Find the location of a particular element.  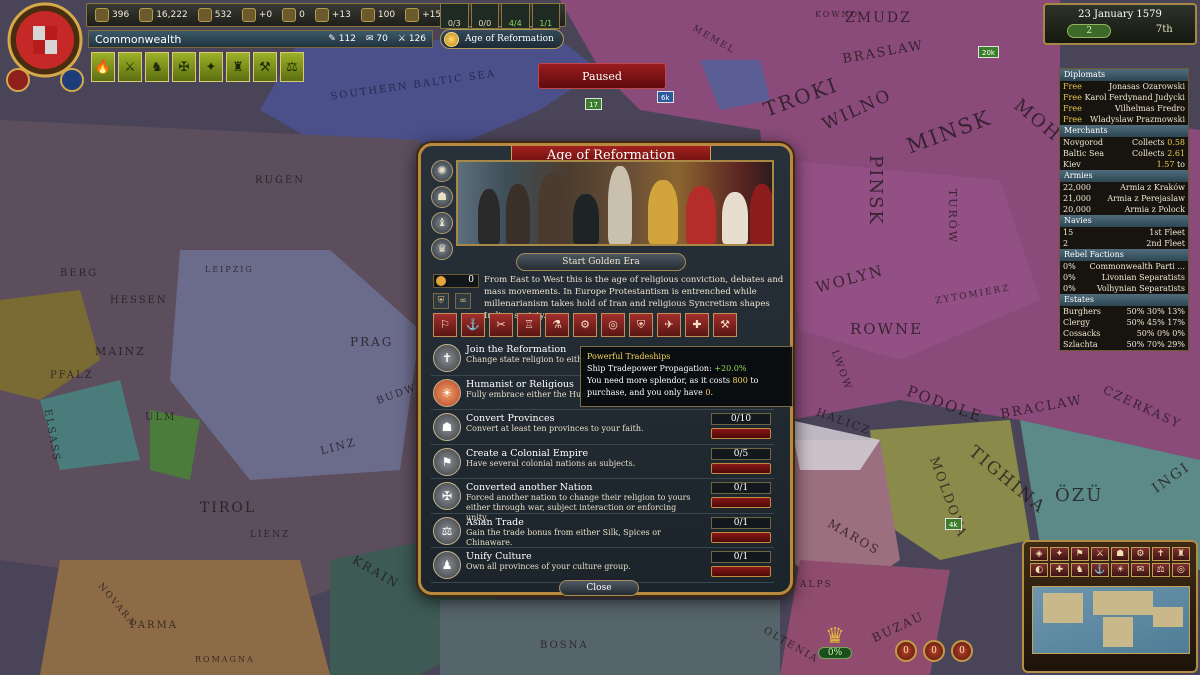

outliner-rebel: 0% Livonian Separatists is located at coordinates (1124, 277).